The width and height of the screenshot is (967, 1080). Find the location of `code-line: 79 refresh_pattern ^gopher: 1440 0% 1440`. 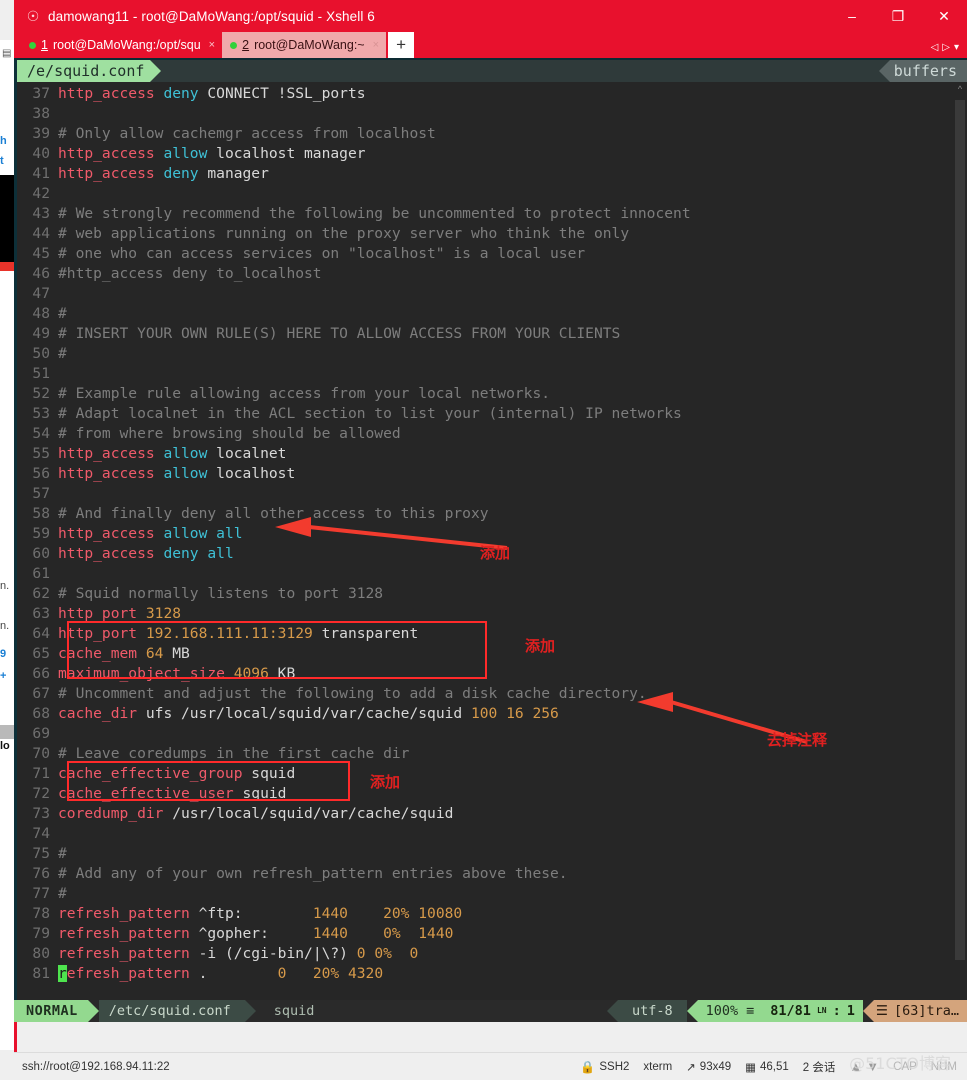

code-line: 79 refresh_pattern ^gopher: 1440 0% 1440 is located at coordinates (492, 934).